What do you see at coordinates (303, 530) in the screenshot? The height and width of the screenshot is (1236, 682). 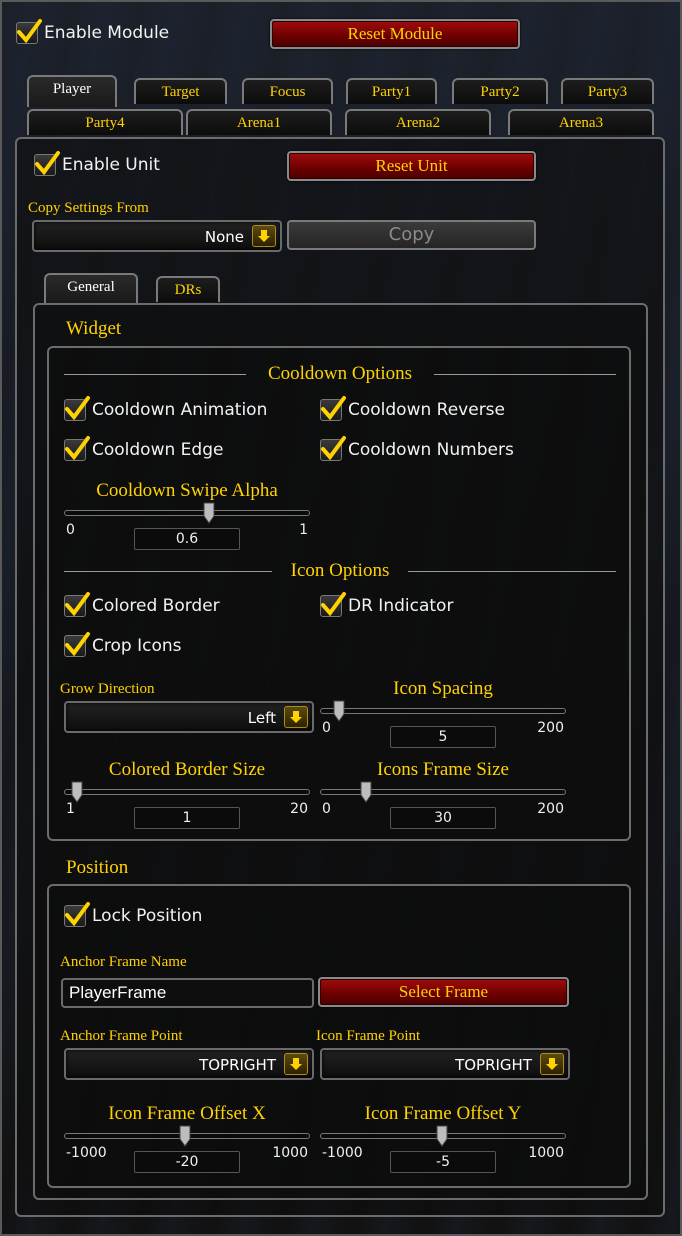 I see `slider-max: 1` at bounding box center [303, 530].